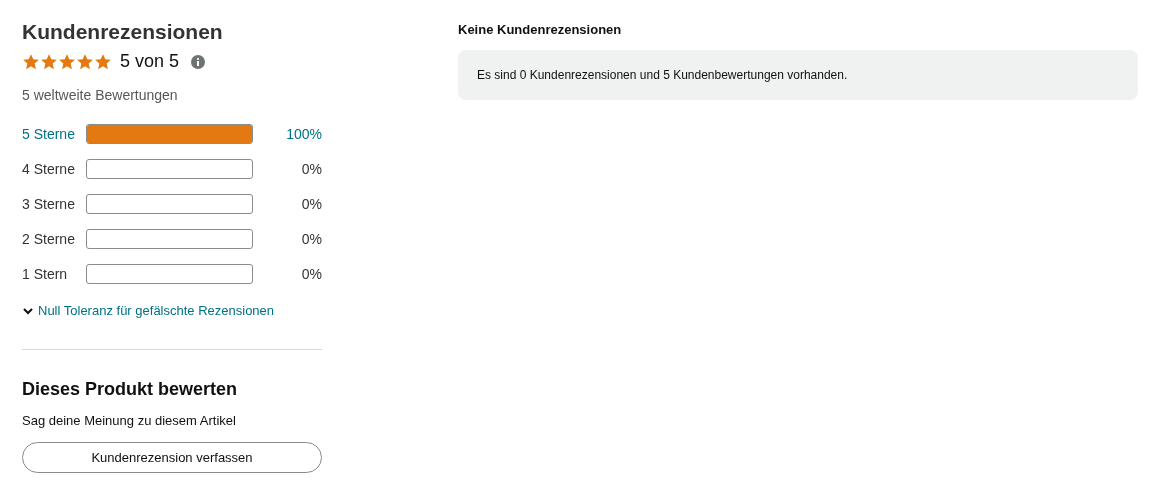 The image size is (1157, 482). I want to click on star-level-label: 2 Sterne, so click(49, 239).